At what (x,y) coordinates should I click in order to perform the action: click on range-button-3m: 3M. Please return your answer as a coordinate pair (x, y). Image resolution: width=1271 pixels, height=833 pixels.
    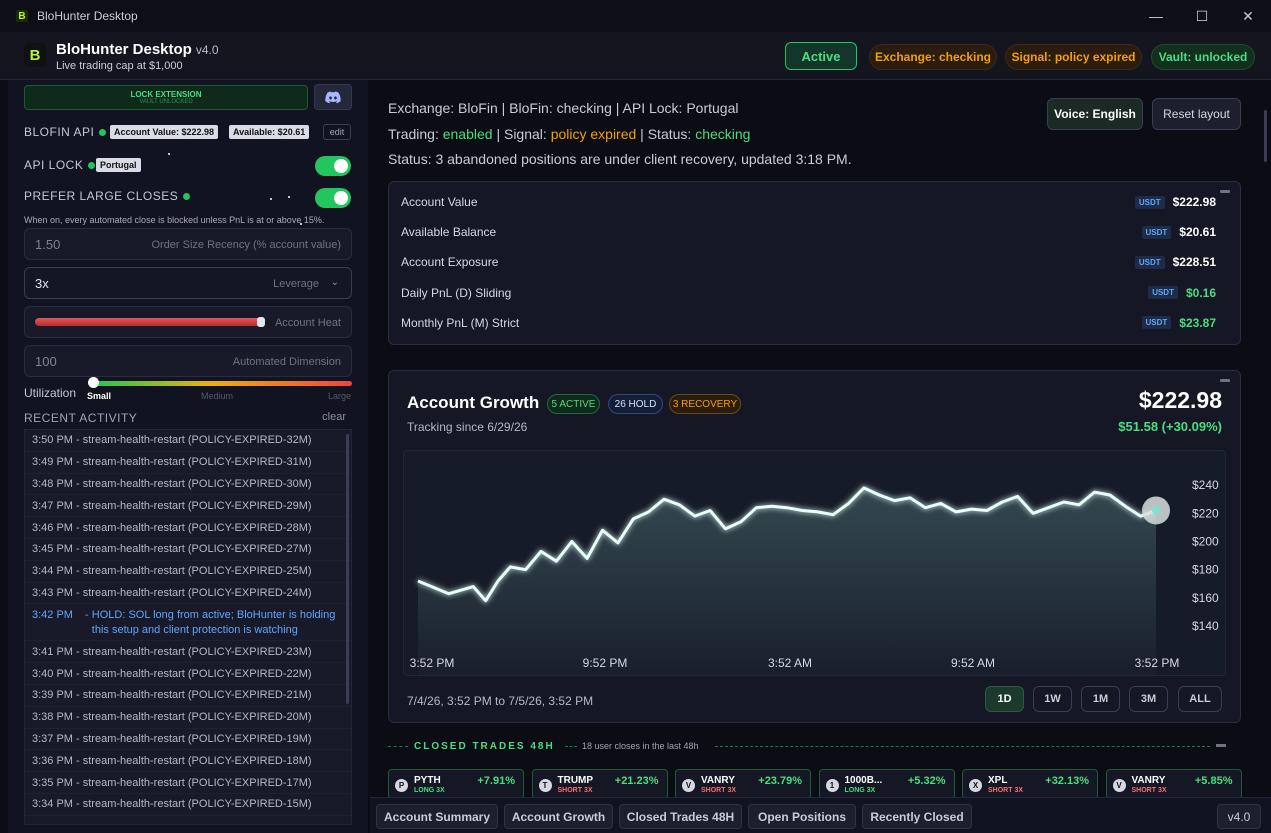
    Looking at the image, I should click on (1148, 699).